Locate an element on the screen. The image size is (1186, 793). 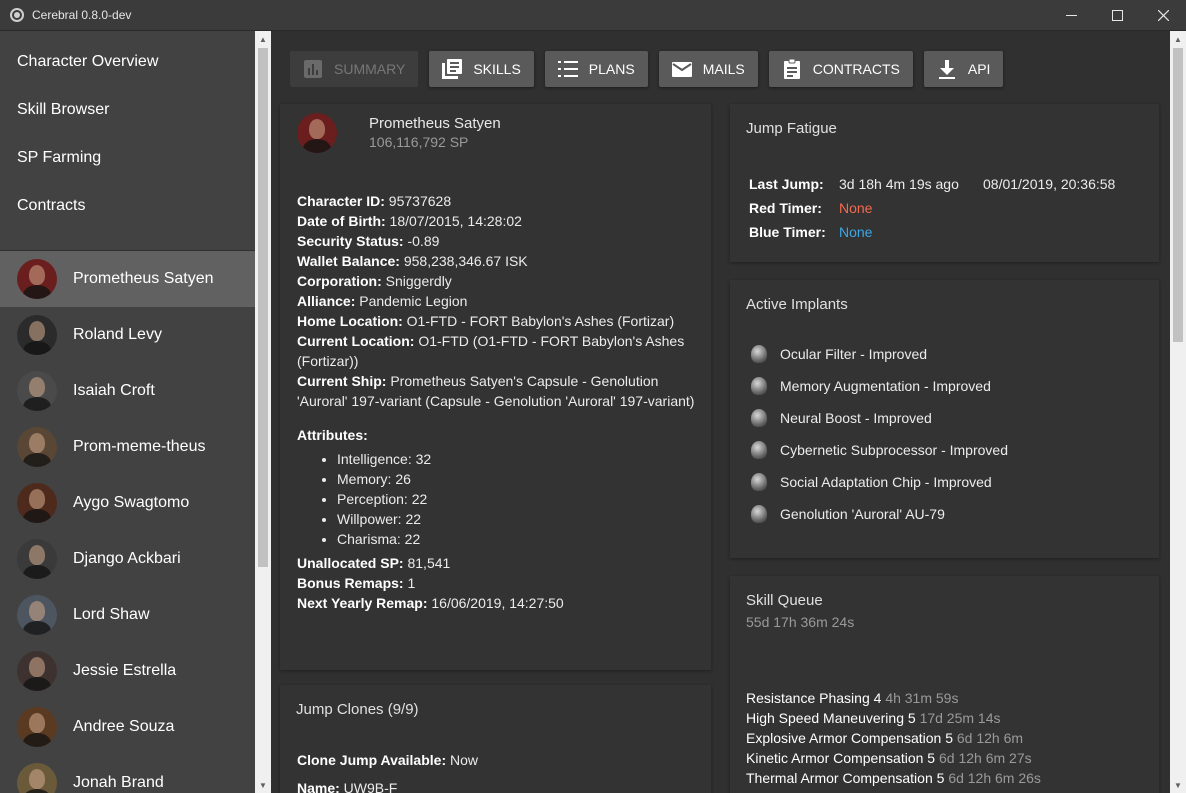
character-list-item: Roland Levy is located at coordinates (127, 335).